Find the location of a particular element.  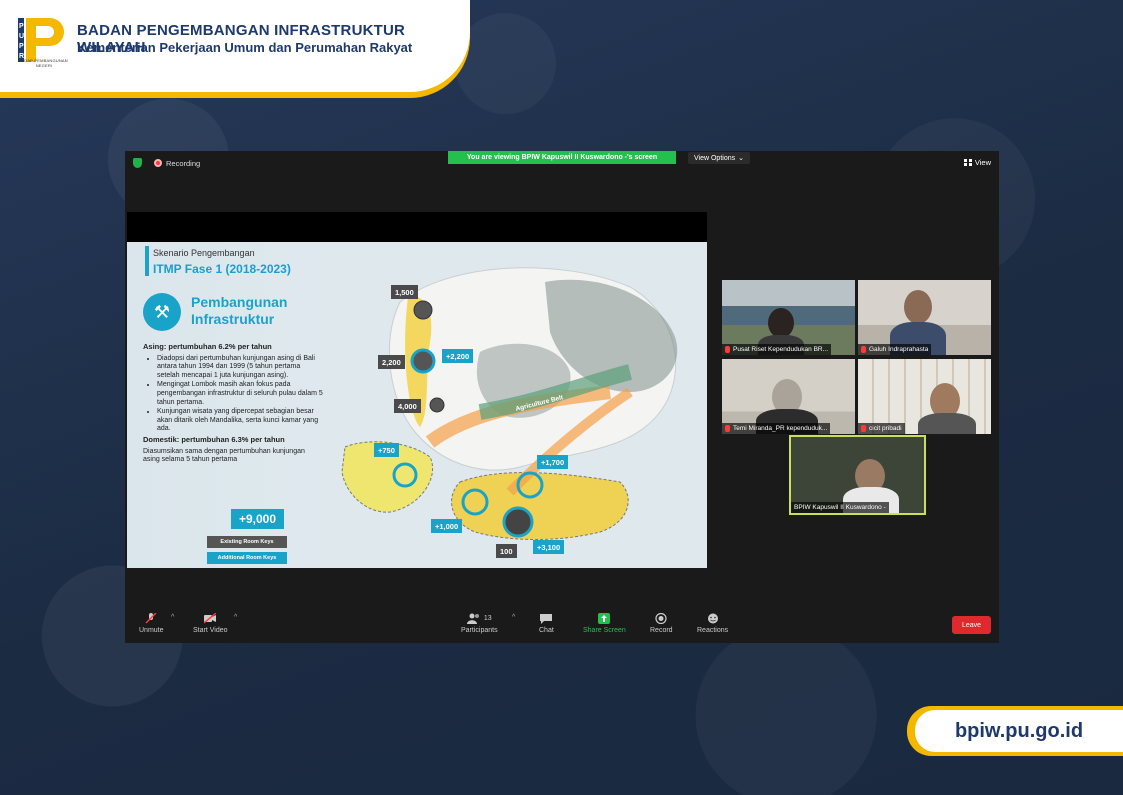

slide-title: ITMP Fase 1 (2018-2023) is located at coordinates (222, 269).